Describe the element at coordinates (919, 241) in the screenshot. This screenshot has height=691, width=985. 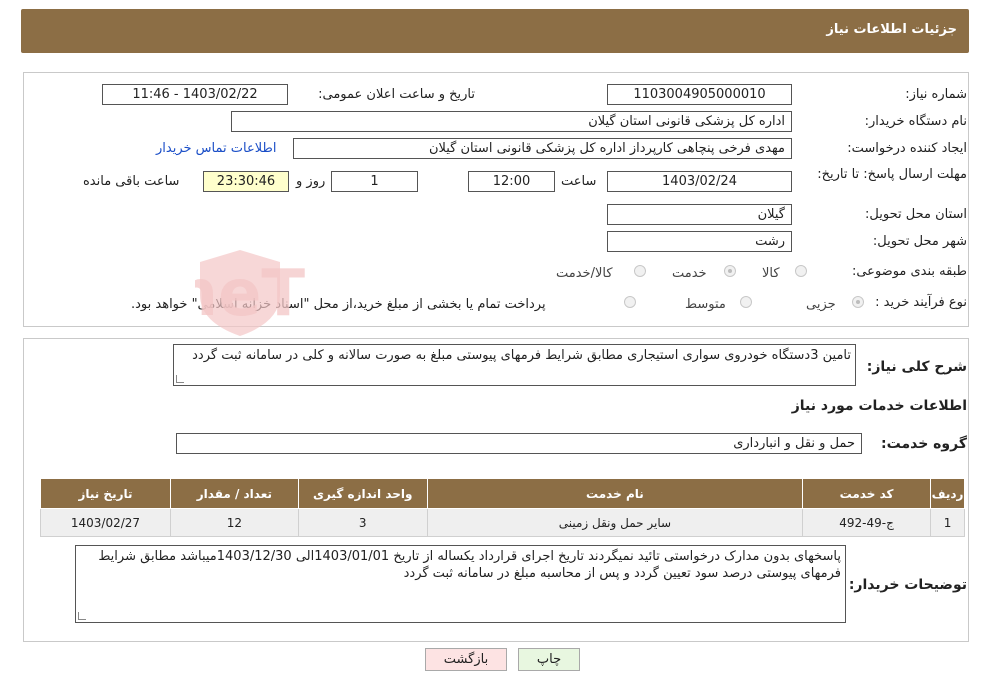
I see `city-label: شهر محل تحویل:` at that location.